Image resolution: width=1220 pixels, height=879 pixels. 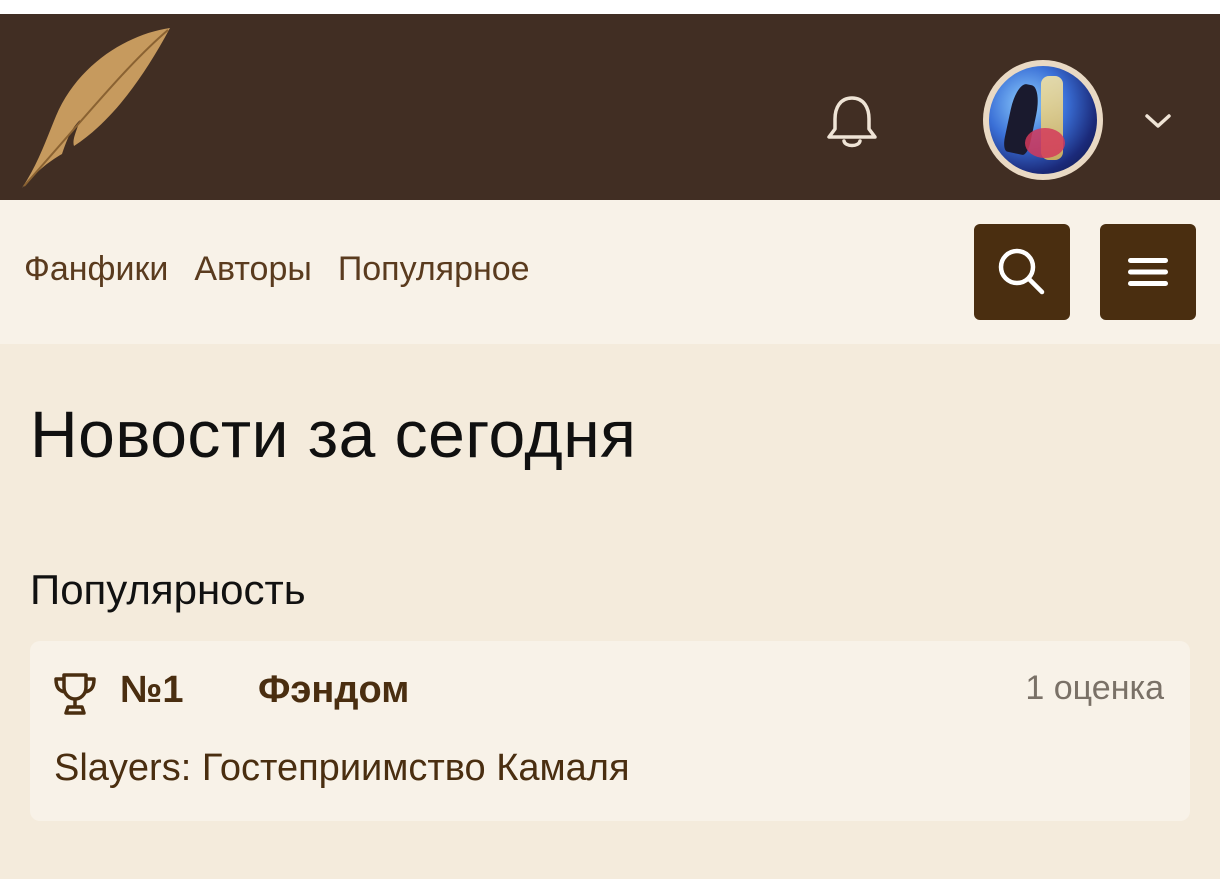 What do you see at coordinates (98, 107) in the screenshot?
I see `feather-quill-icon` at bounding box center [98, 107].